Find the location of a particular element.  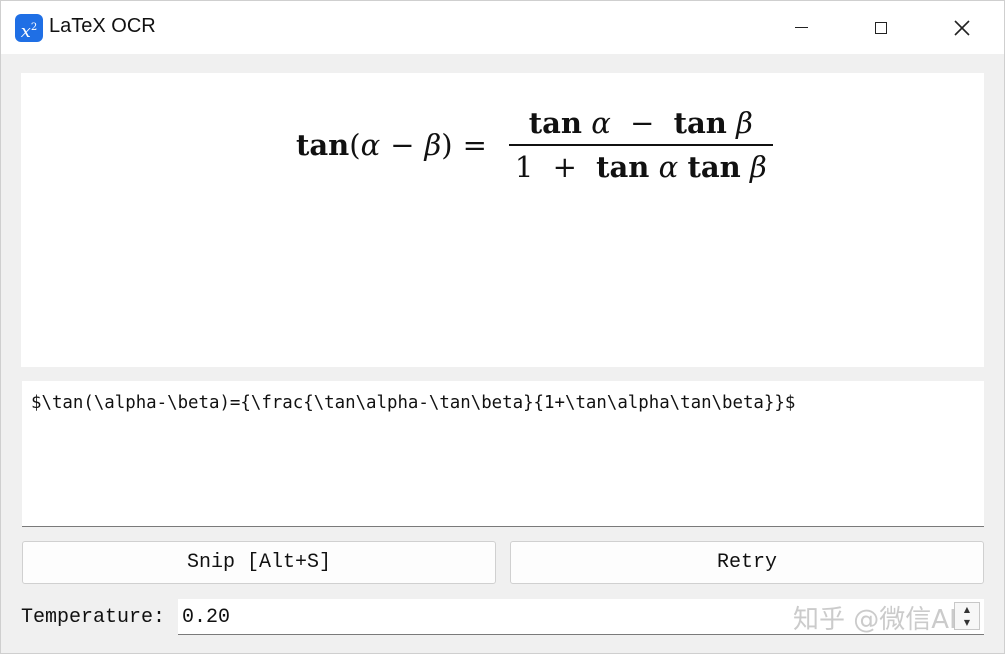

fraction-numerator: tan α − tan β is located at coordinates (641, 125).